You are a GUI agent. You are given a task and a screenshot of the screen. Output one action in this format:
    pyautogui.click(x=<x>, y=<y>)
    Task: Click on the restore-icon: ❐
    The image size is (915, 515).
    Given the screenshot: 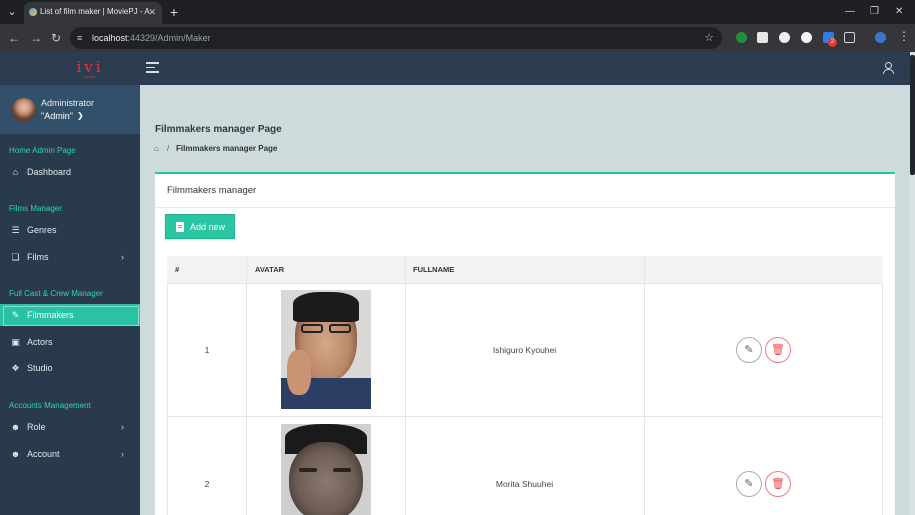 What is the action you would take?
    pyautogui.click(x=874, y=12)
    